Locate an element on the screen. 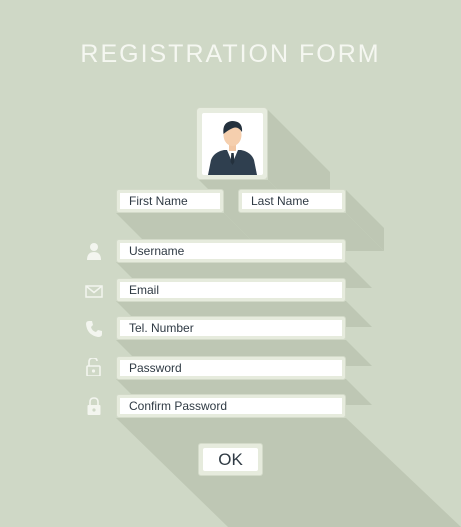 The width and height of the screenshot is (461, 527). tel-number-input is located at coordinates (231, 328).